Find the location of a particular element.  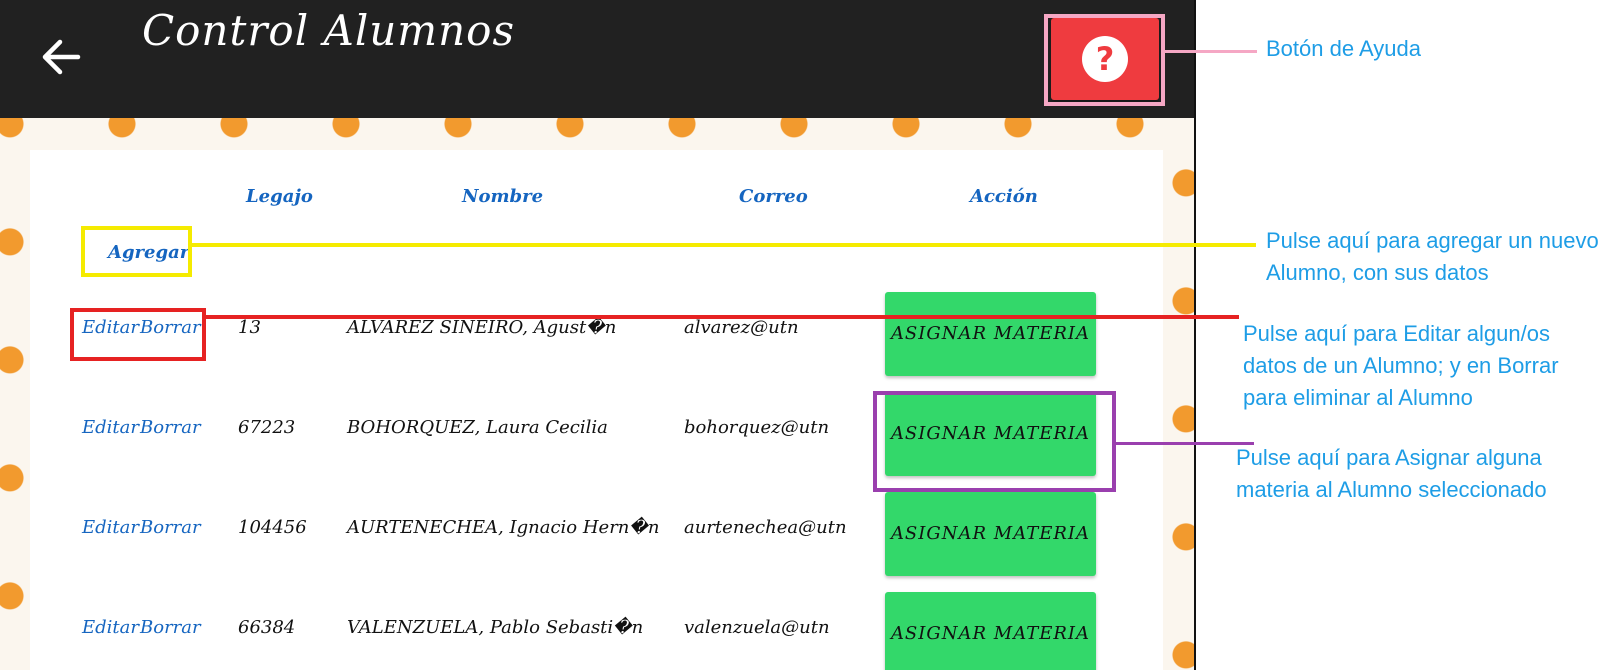

assign-highlight-frame is located at coordinates (994, 441).